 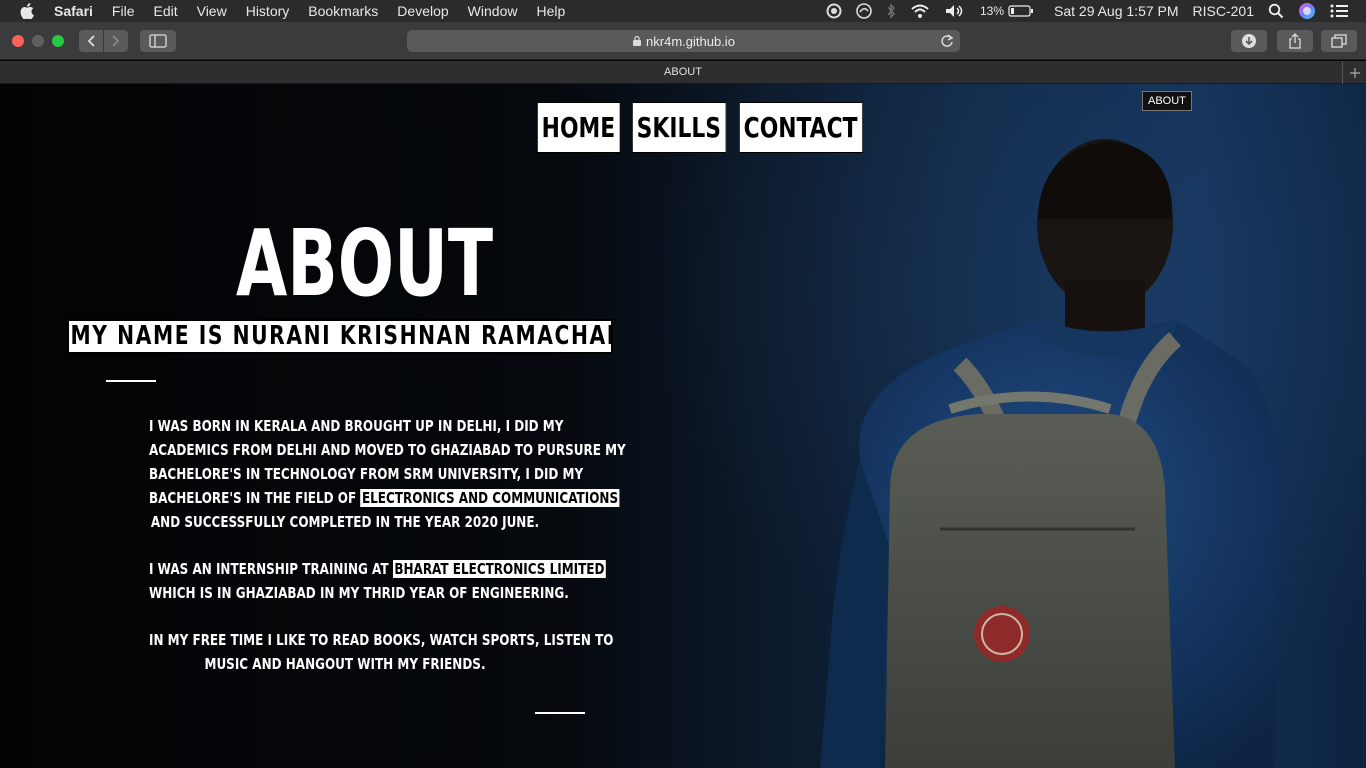 I want to click on tab-bar: ABOUT, so click(x=683, y=72).